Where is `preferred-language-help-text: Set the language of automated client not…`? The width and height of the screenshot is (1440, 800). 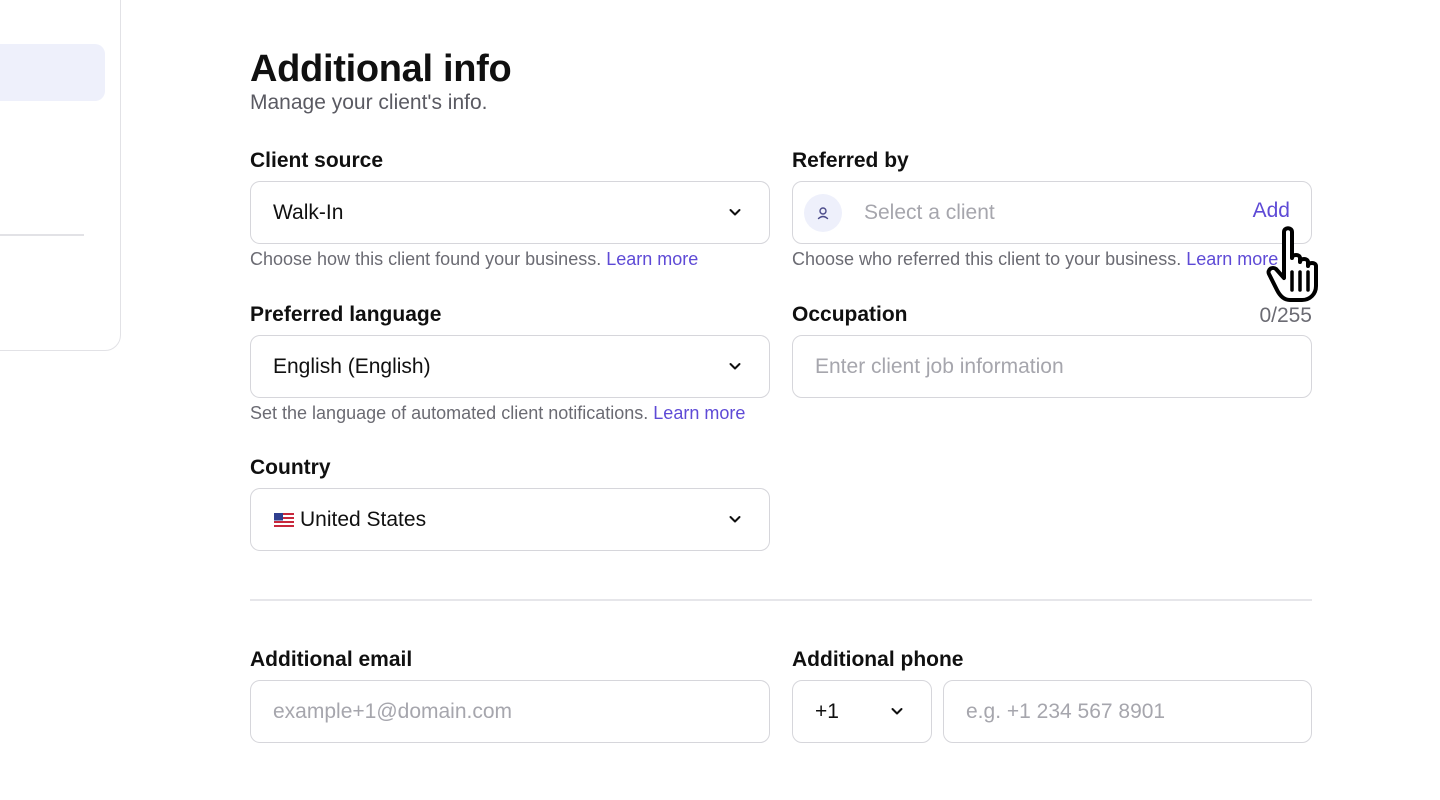
preferred-language-help-text: Set the language of automated client not… is located at coordinates (449, 413).